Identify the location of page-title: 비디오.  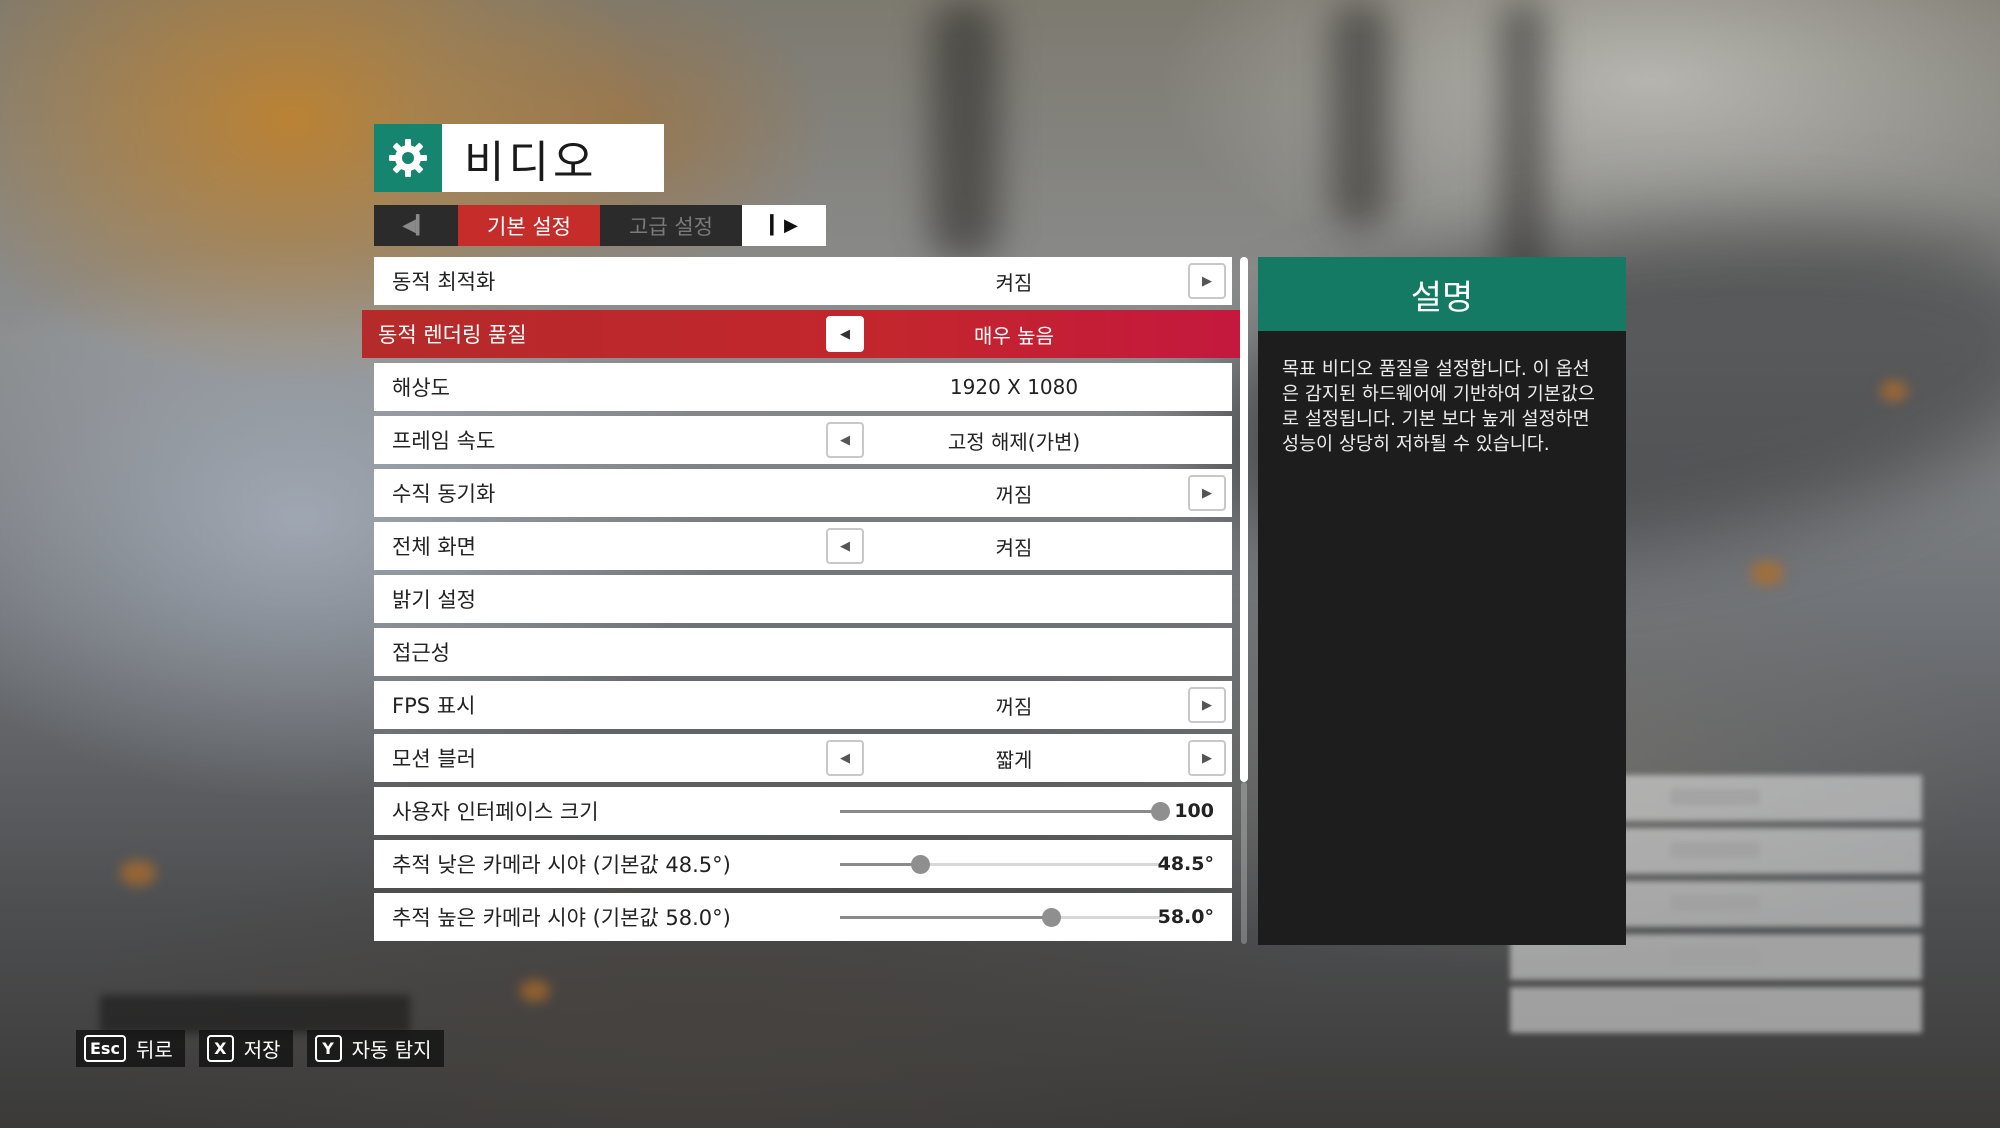
(531, 162).